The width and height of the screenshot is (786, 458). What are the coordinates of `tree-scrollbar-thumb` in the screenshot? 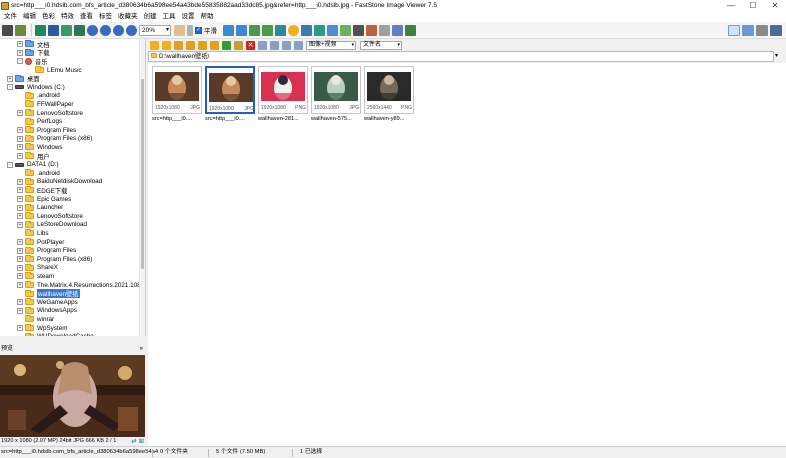 It's located at (142, 174).